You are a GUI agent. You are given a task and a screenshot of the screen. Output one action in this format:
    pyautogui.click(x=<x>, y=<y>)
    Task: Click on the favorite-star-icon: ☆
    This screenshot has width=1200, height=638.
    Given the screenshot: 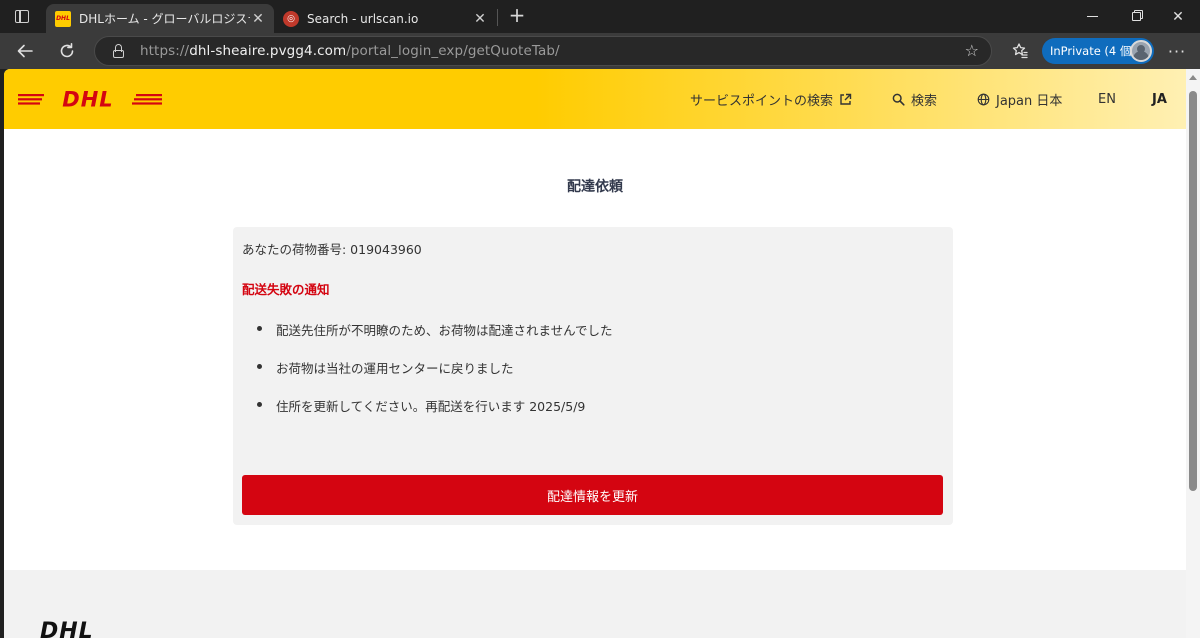 What is the action you would take?
    pyautogui.click(x=972, y=50)
    